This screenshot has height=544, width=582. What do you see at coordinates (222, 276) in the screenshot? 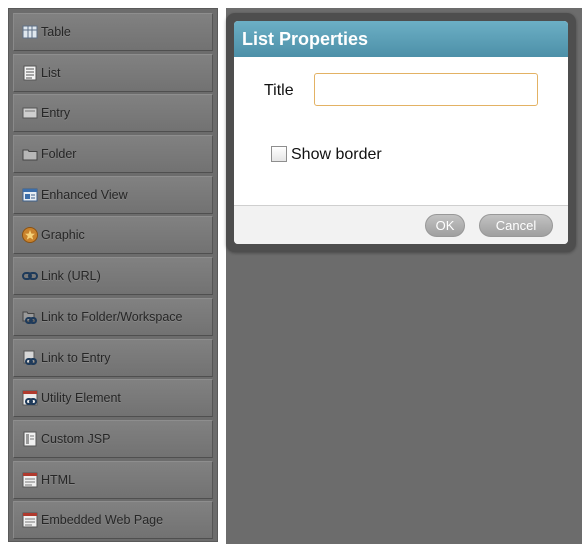
I see `panel-separator` at bounding box center [222, 276].